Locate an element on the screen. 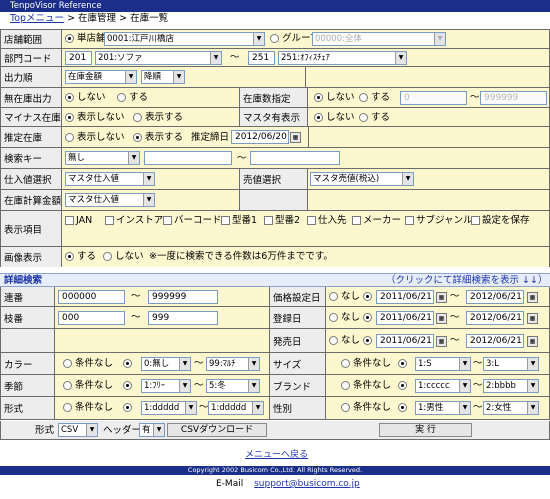  zero-stock-no-option: しない is located at coordinates (85, 98).